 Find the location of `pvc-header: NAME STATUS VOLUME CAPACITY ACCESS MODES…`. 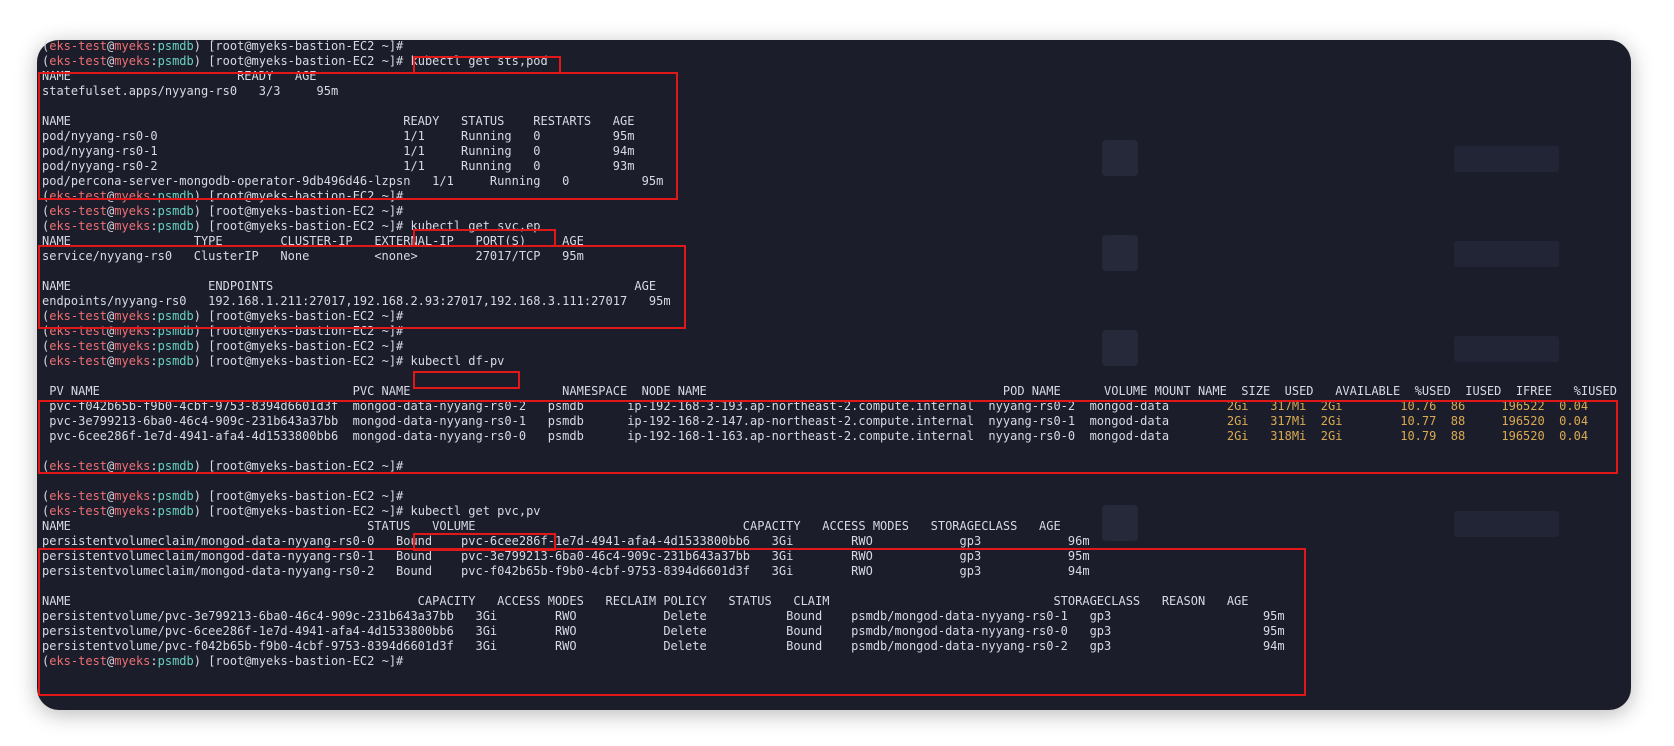

pvc-header: NAME STATUS VOLUME CAPACITY ACCESS MODES… is located at coordinates (551, 526).